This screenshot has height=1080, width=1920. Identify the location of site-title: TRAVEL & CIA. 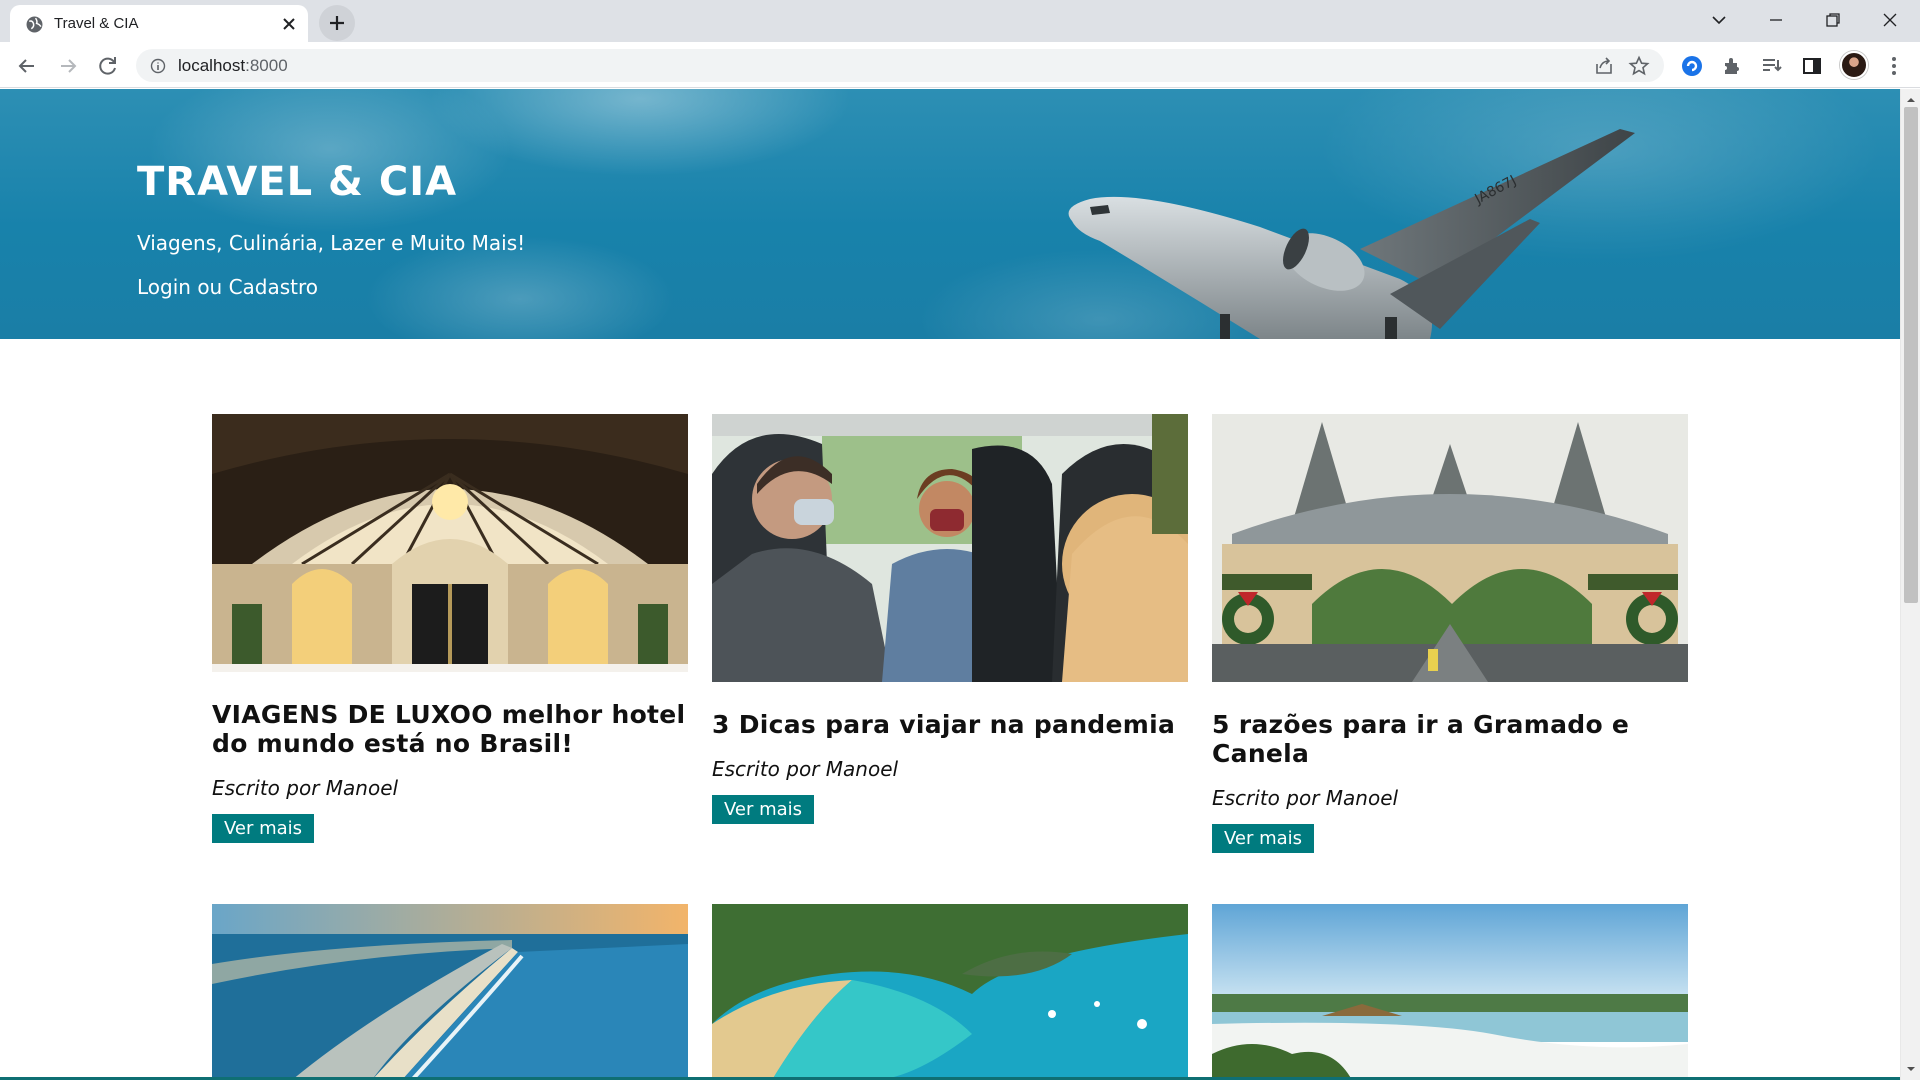
(297, 182).